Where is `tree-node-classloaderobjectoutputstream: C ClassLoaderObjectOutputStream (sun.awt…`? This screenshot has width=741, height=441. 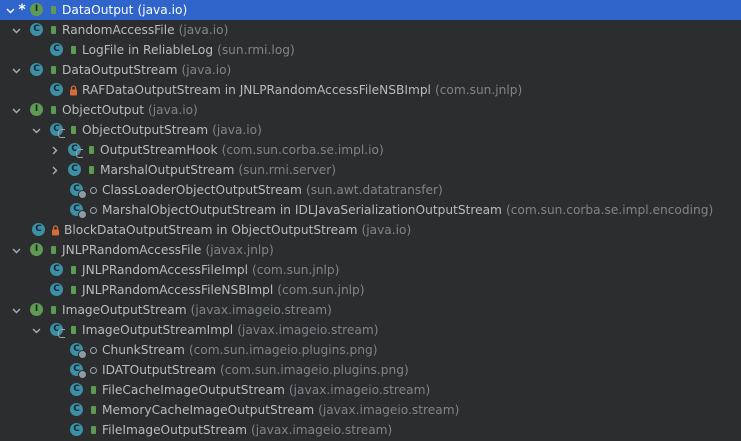
tree-node-classloaderobjectoutputstream: C ClassLoaderObjectOutputStream (sun.awt… is located at coordinates (370, 190).